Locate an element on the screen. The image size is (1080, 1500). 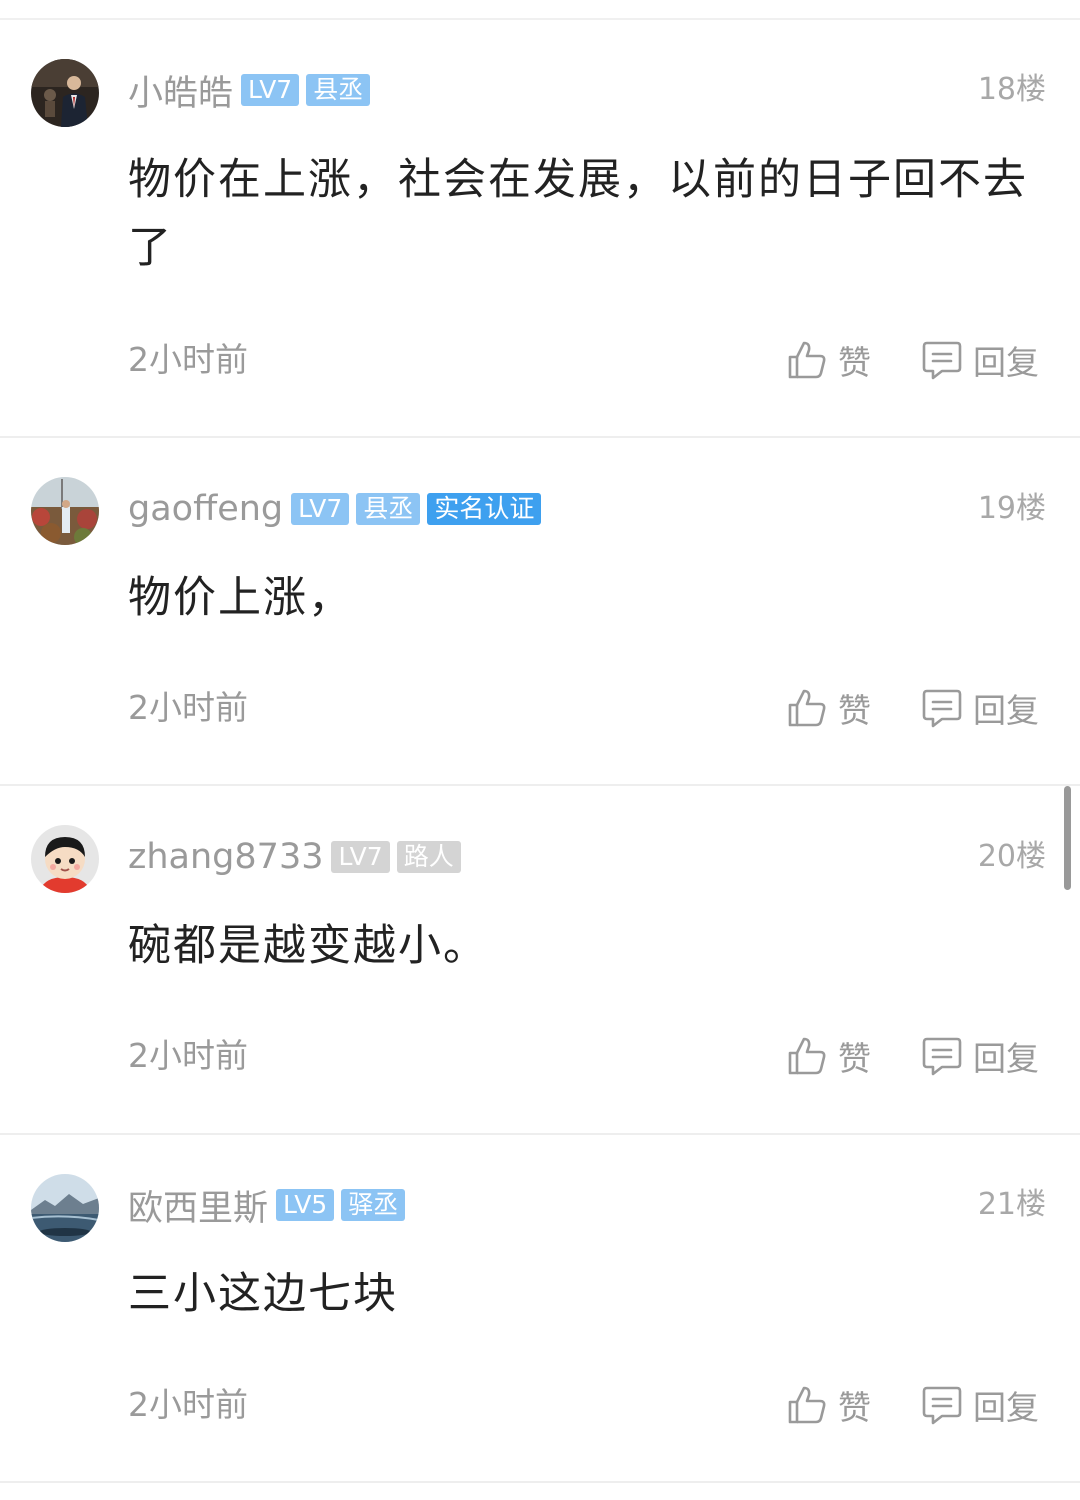
floor-number: 20楼 is located at coordinates (1011, 856).